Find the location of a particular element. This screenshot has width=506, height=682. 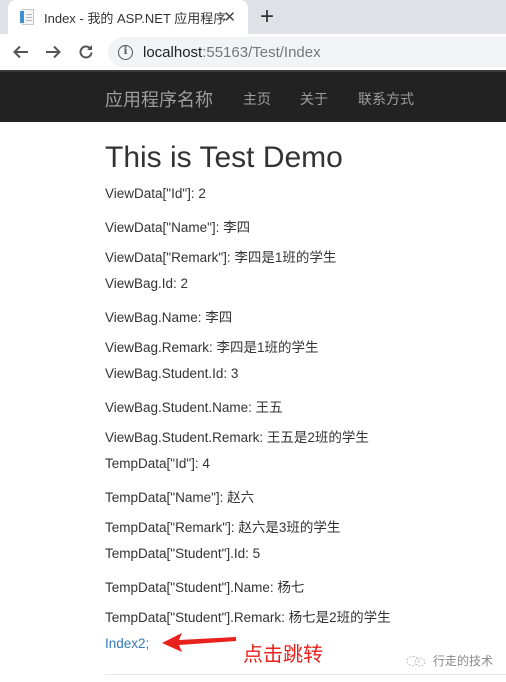

data-line: ViewBag.Student.Name: 王五 is located at coordinates (194, 407).